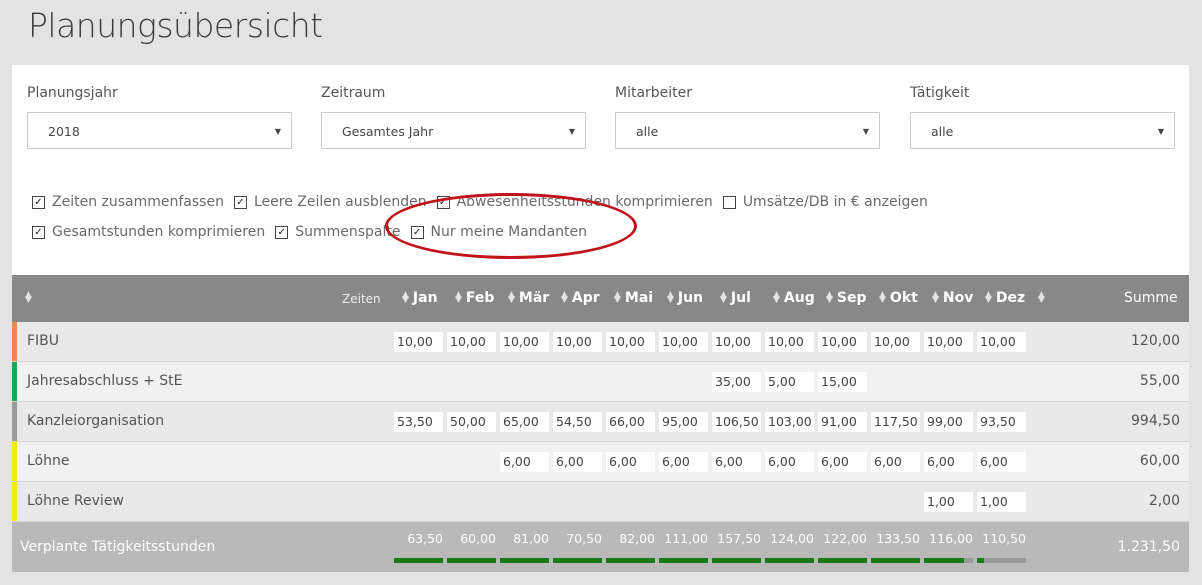  What do you see at coordinates (799, 298) in the screenshot?
I see `month-column-header: ▲ ▼ Aug` at bounding box center [799, 298].